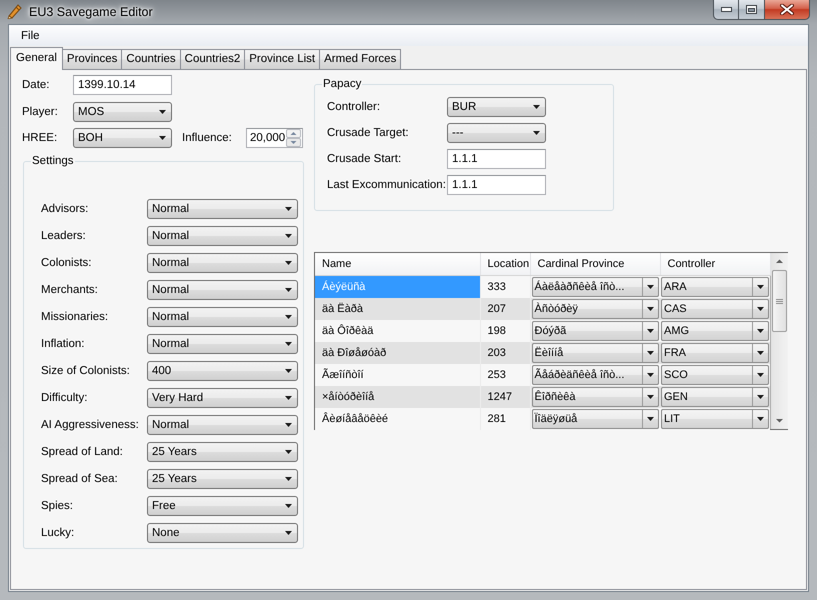 The image size is (817, 600). I want to click on column-header: Controller, so click(715, 264).